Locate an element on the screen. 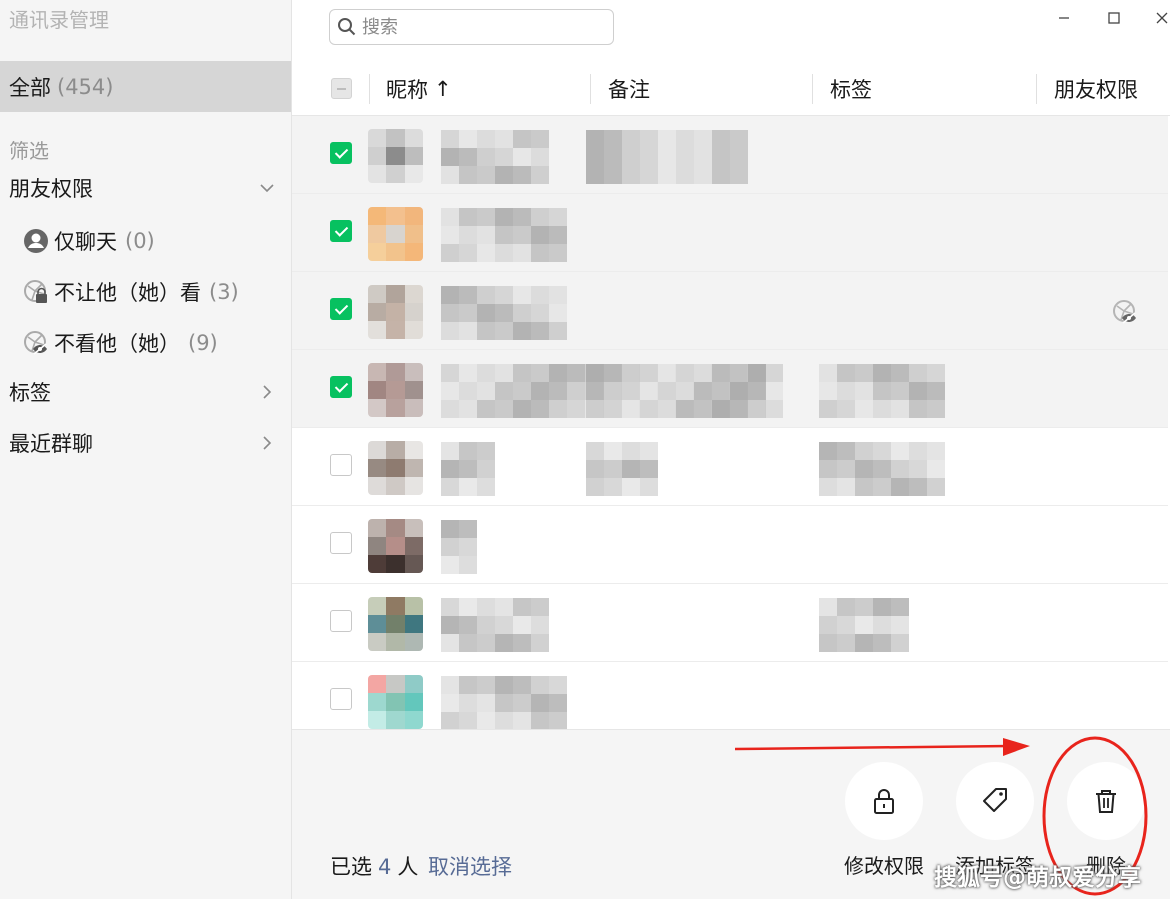  column-header-nickname: 昵称 ↑ is located at coordinates (419, 89).